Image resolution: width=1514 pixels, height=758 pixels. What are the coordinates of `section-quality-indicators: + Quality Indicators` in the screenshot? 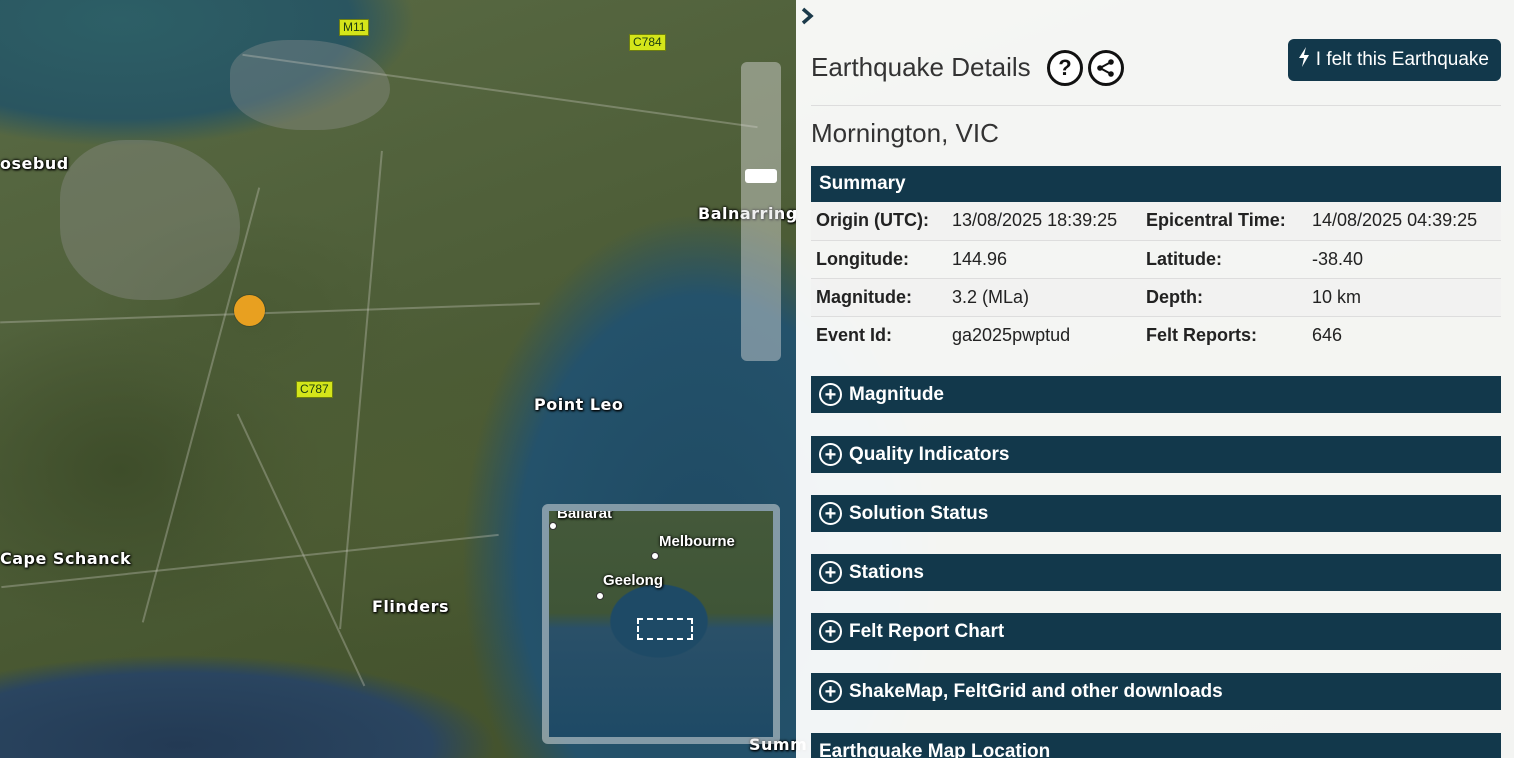 It's located at (1156, 454).